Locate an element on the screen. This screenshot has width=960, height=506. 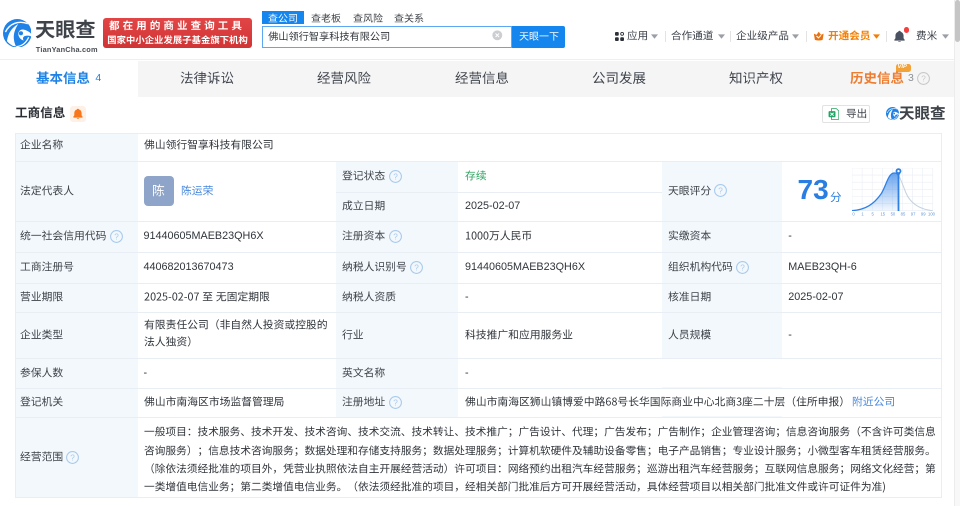
svg-text: 100 is located at coordinates (932, 213).